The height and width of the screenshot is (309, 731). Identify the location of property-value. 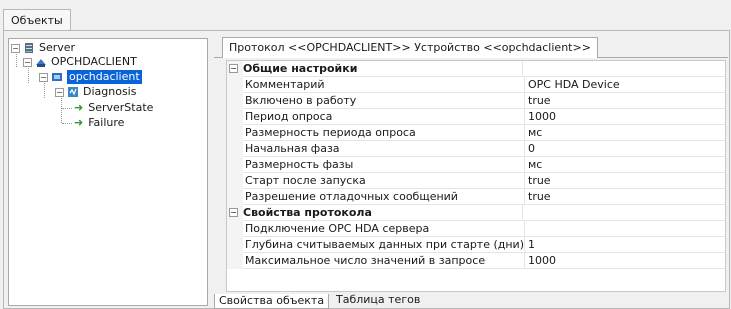
(625, 229).